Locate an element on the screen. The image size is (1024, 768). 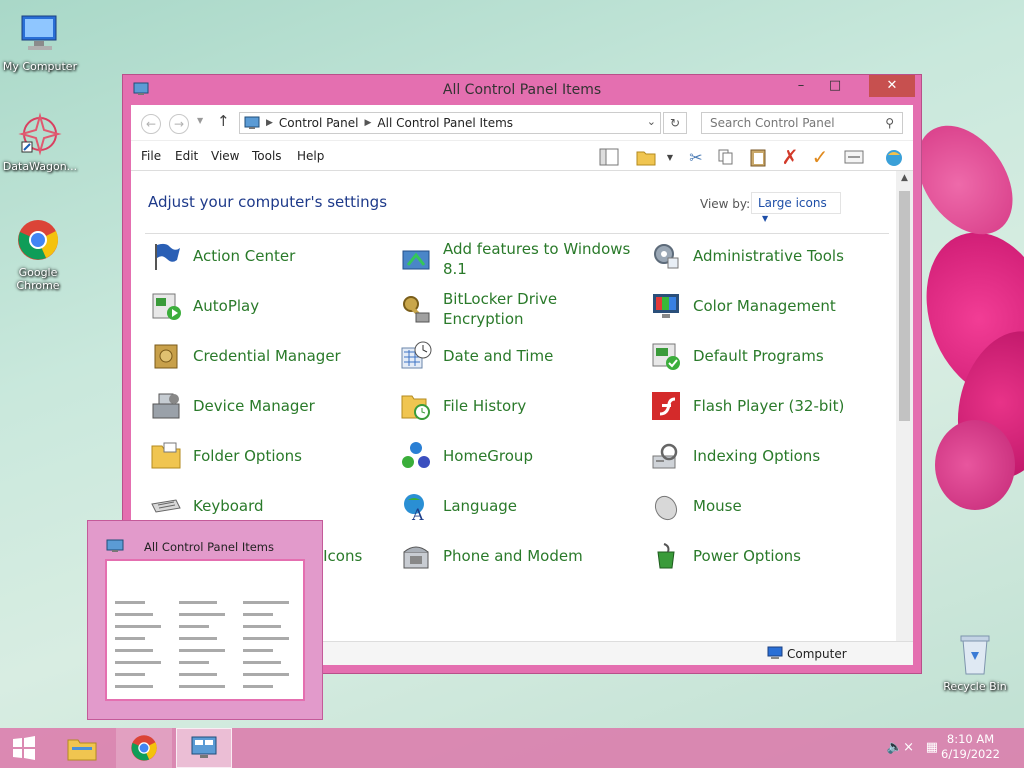
paste-icon is located at coordinates (758, 157).